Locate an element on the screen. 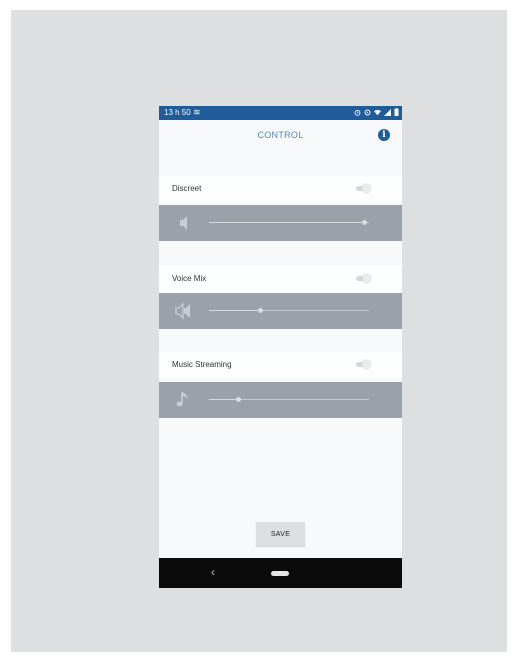 This screenshot has width=518, height=662. app-bar: CONTROL i is located at coordinates (280, 136).